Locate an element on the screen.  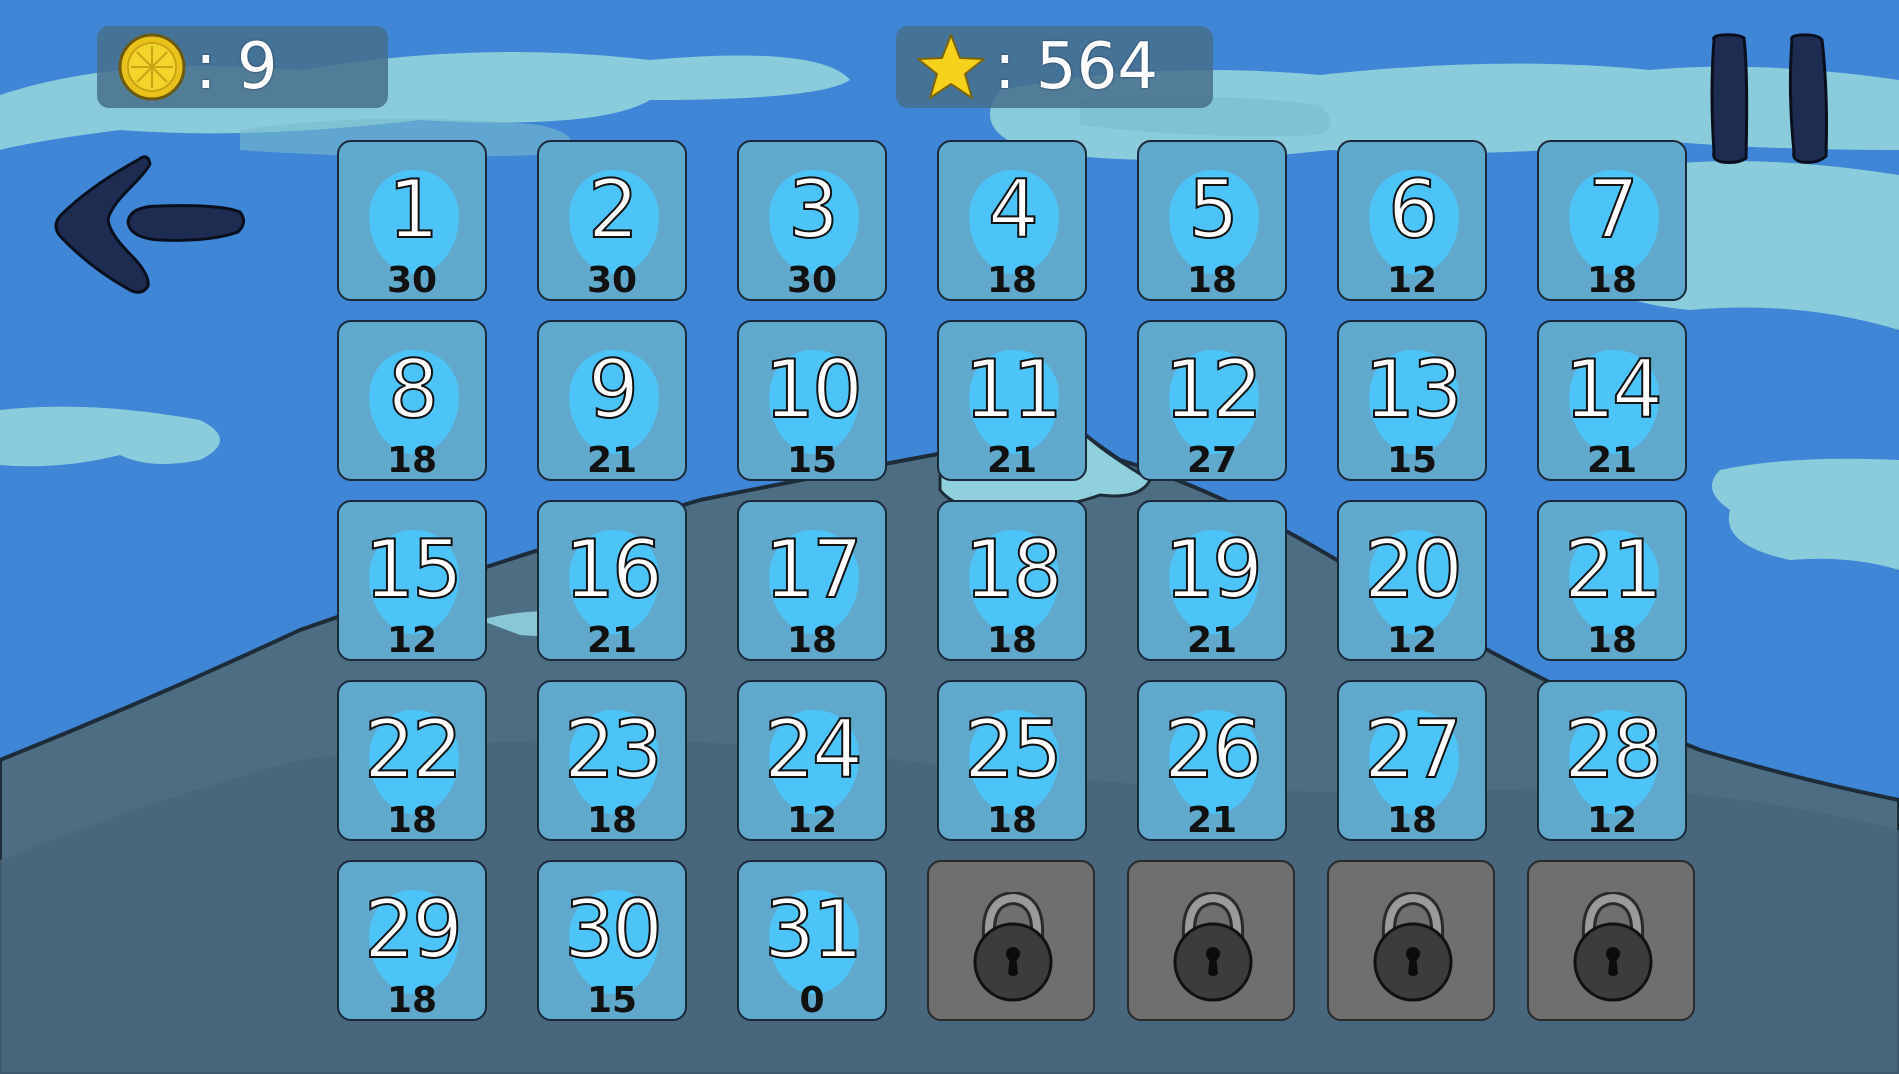
star-icon is located at coordinates (951, 66).